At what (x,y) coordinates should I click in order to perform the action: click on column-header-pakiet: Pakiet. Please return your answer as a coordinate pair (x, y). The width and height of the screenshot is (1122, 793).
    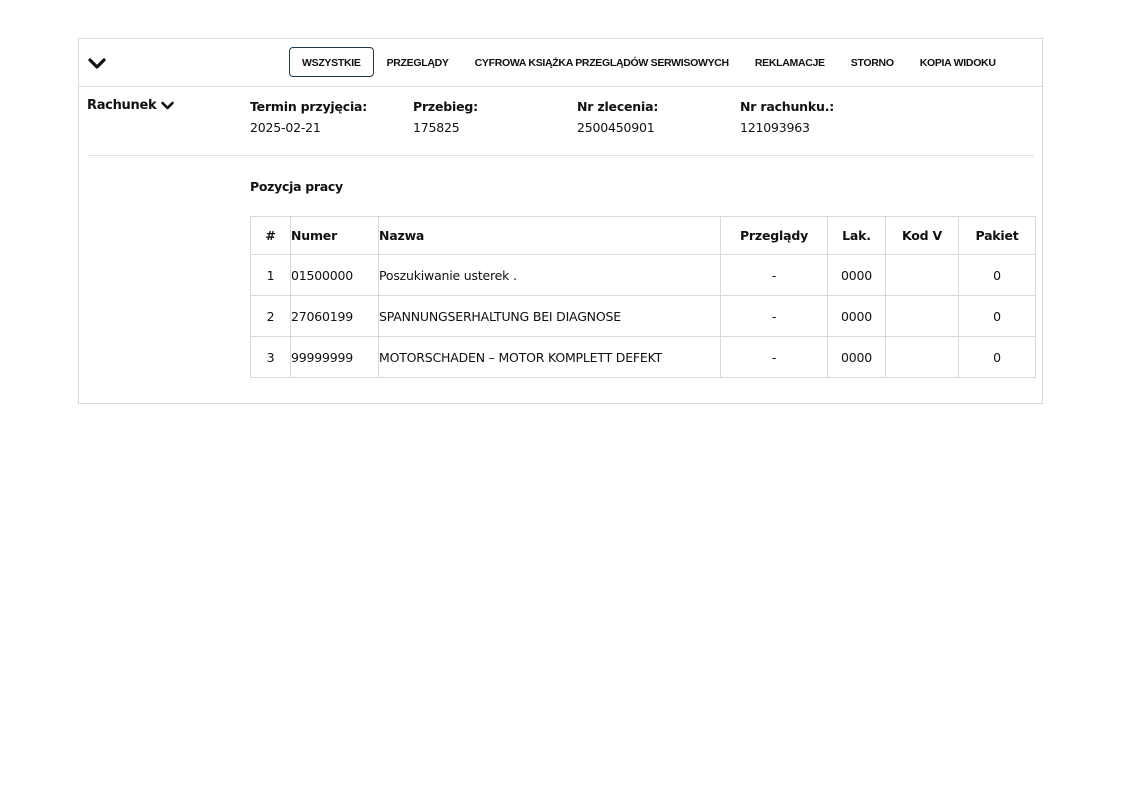
    Looking at the image, I should click on (997, 235).